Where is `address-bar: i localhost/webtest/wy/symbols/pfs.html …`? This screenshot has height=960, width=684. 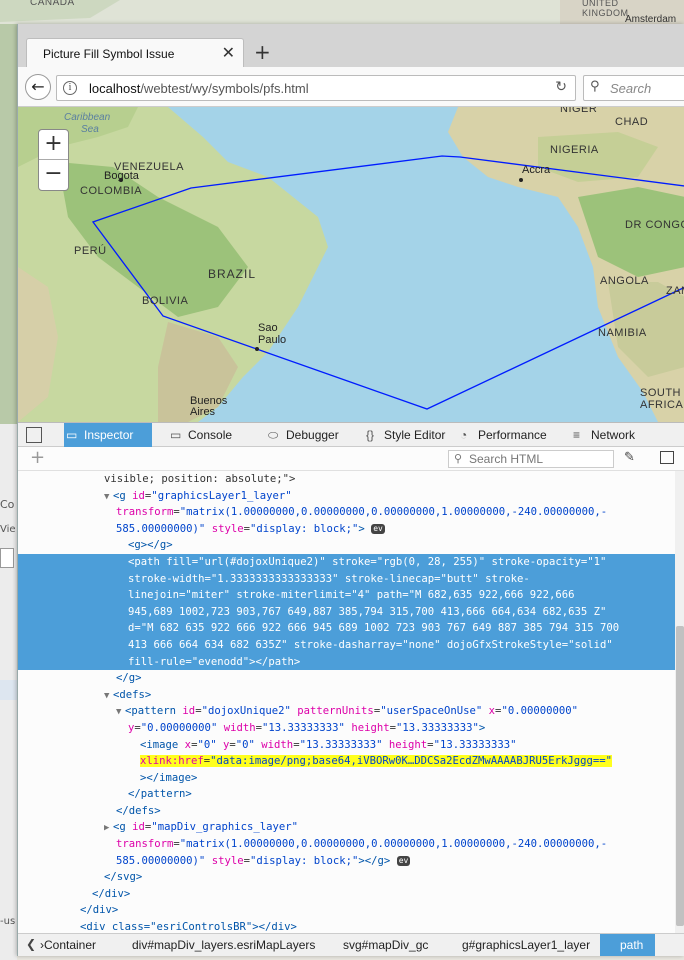
address-bar: i localhost/webtest/wy/symbols/pfs.html … is located at coordinates (316, 88).